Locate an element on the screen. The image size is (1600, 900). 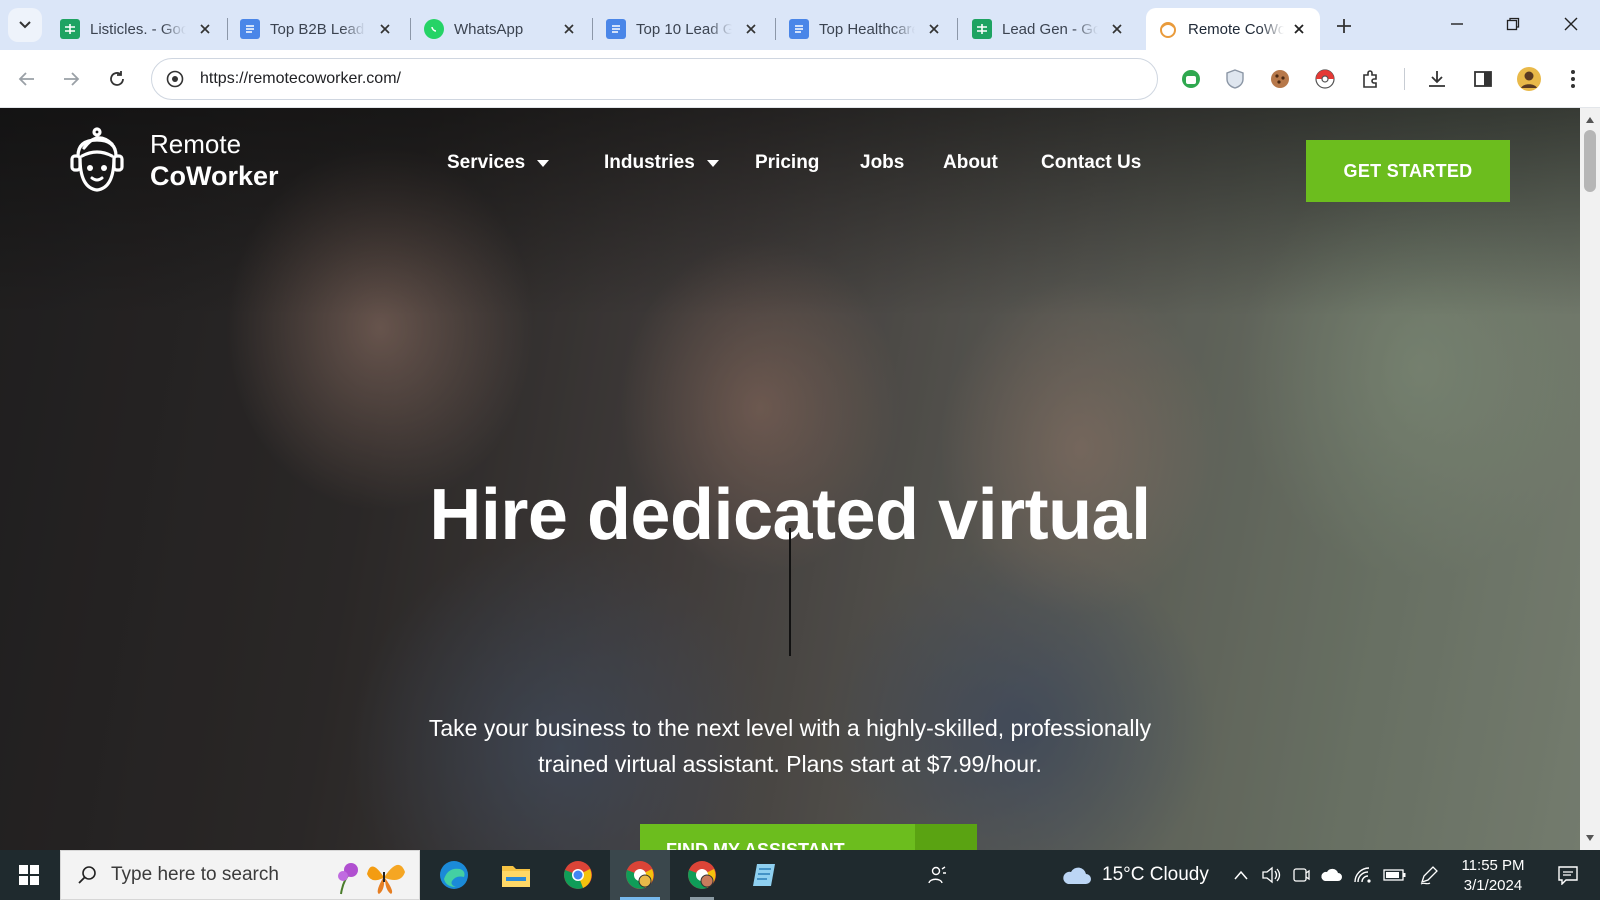
nav-pricing: Pricing is located at coordinates (787, 163).